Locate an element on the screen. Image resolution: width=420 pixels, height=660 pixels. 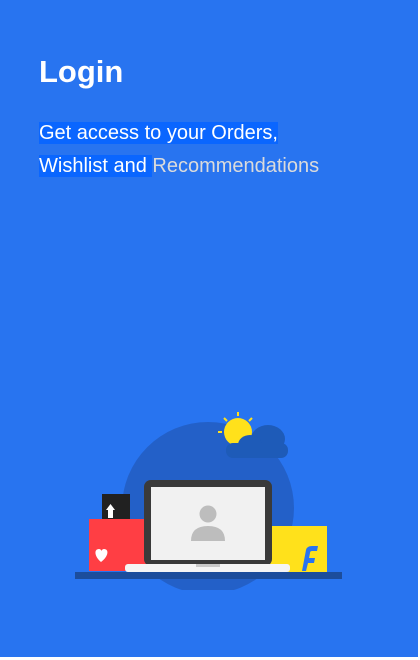
laptop-icon is located at coordinates (207, 526).